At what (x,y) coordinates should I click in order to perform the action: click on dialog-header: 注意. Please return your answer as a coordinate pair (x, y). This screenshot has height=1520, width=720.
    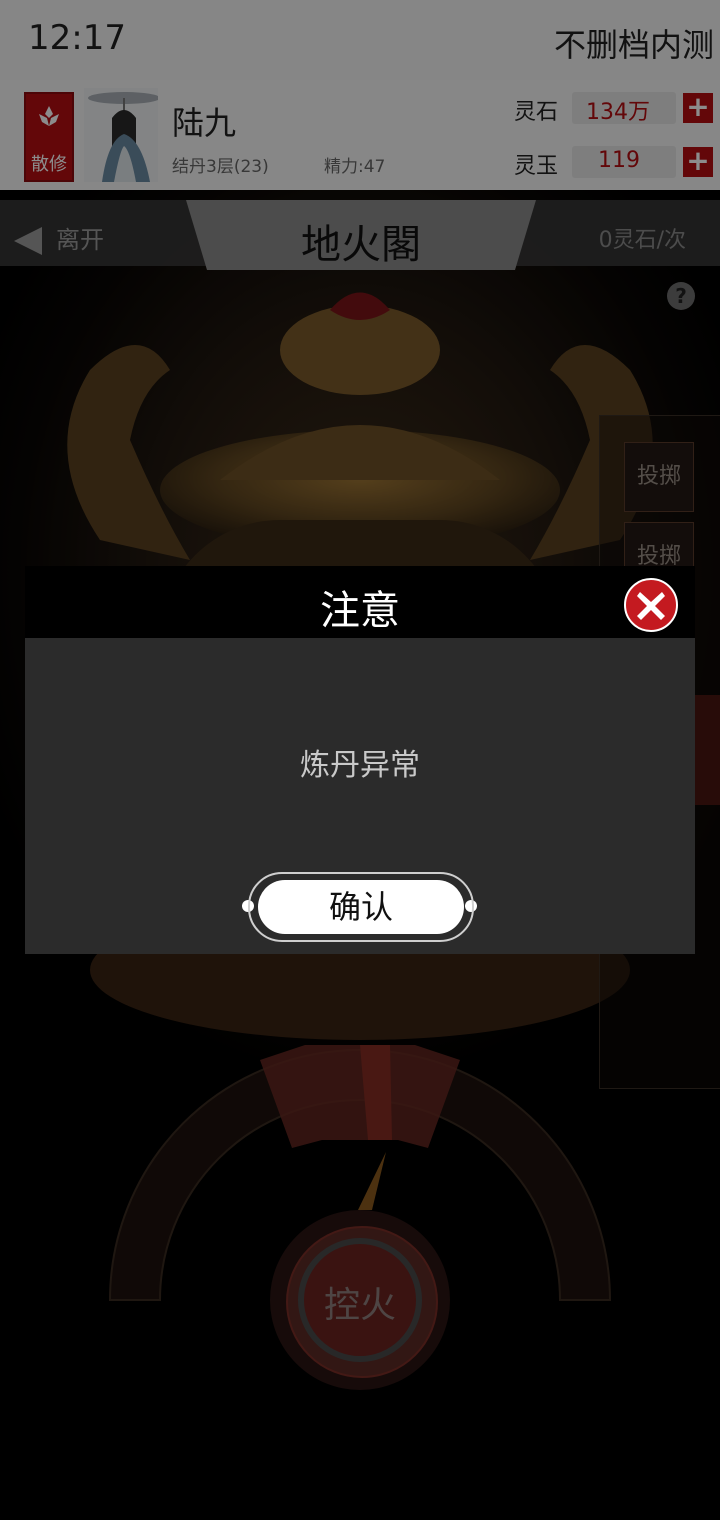
    Looking at the image, I should click on (360, 602).